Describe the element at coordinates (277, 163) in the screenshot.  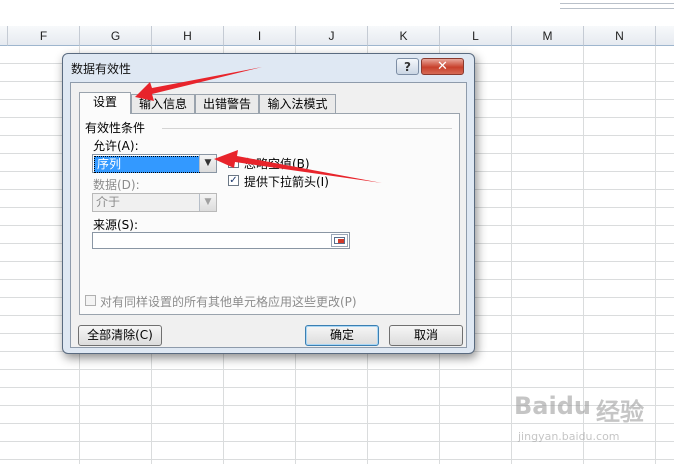
I see `ignore-blank-label: 忽略空值(B)` at that location.